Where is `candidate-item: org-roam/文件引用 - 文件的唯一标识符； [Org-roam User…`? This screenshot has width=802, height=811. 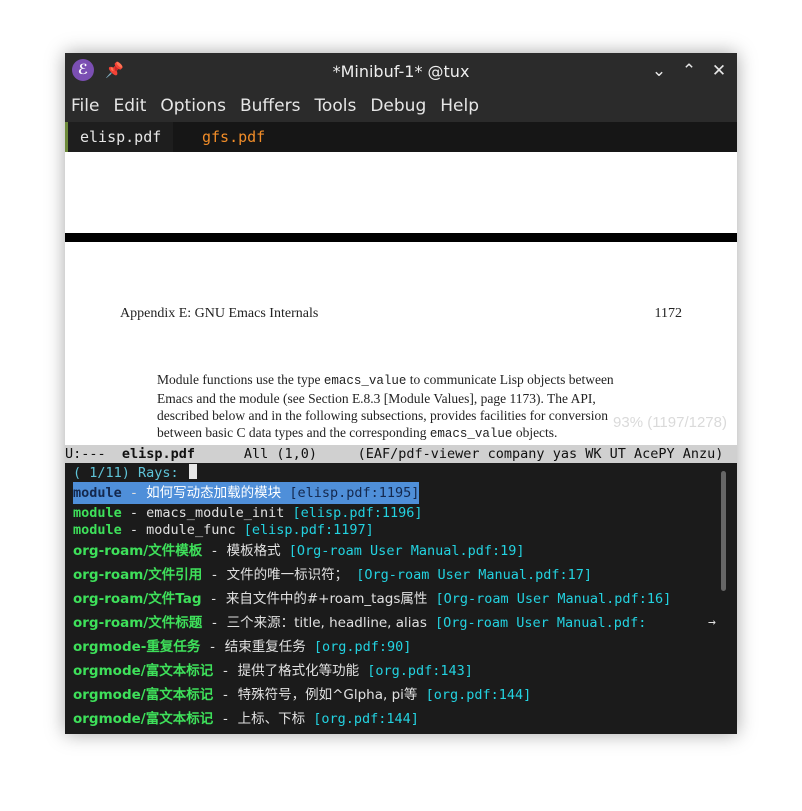 candidate-item: org-roam/文件引用 - 文件的唯一标识符； [Org-roam User… is located at coordinates (332, 575).